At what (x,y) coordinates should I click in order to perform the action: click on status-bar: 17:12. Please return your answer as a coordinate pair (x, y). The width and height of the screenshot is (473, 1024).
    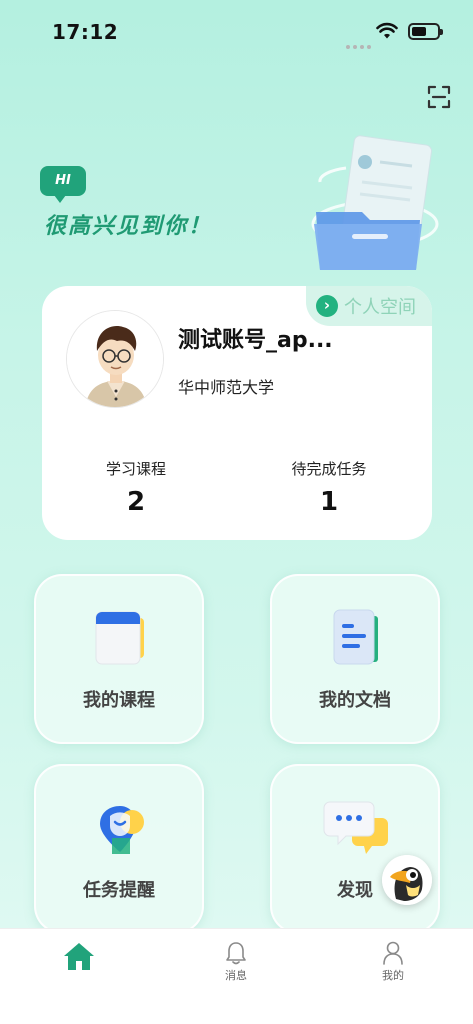
    Looking at the image, I should click on (236, 31).